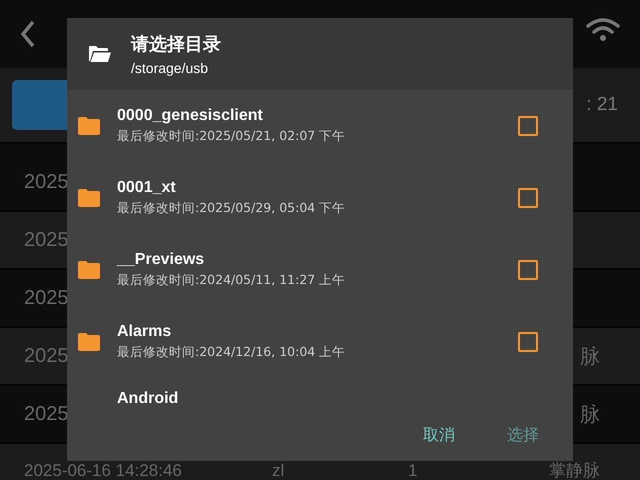 The width and height of the screenshot is (640, 480). What do you see at coordinates (28, 34) in the screenshot?
I see `back-icon` at bounding box center [28, 34].